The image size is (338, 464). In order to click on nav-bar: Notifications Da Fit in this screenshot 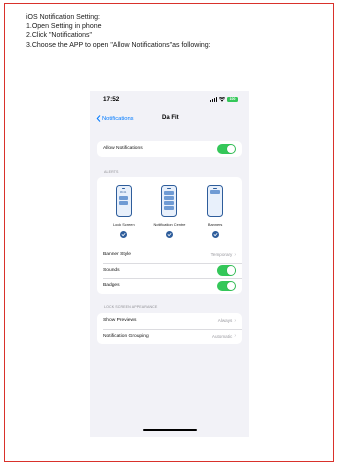, I will do `click(169, 120)`.